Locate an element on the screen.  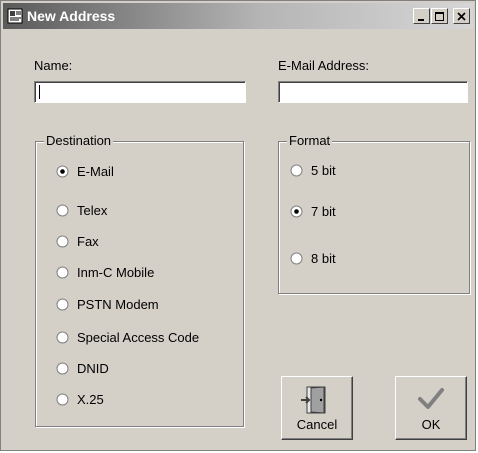
cancel-button: Cancel is located at coordinates (317, 408).